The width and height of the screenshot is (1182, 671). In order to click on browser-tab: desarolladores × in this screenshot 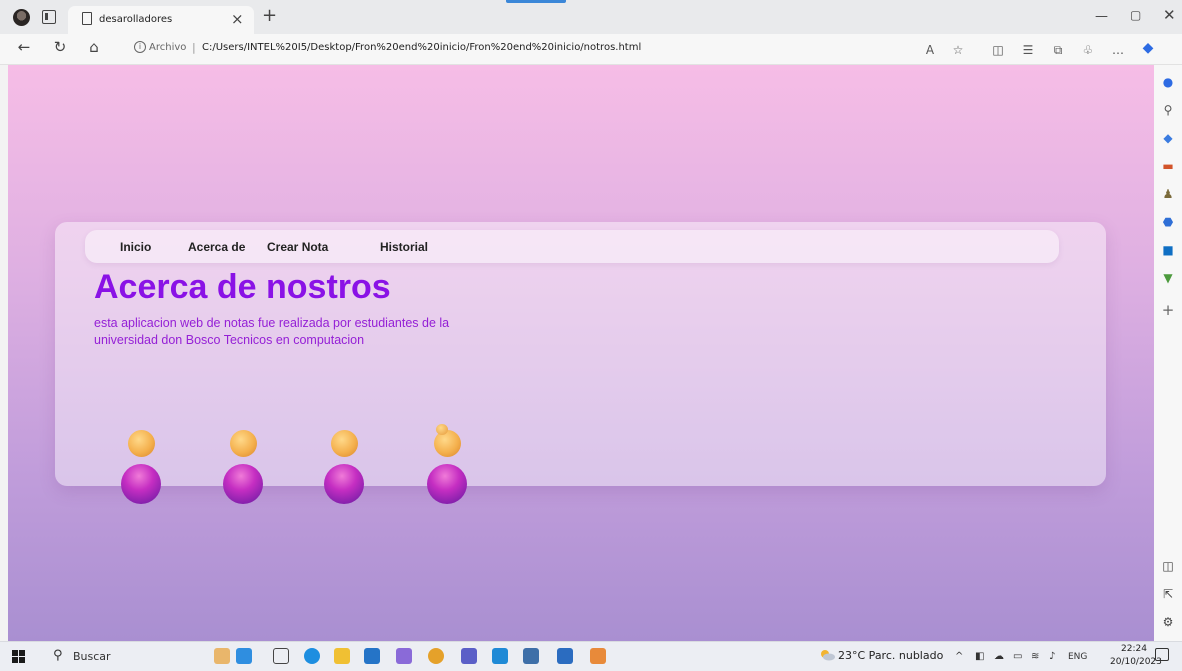, I will do `click(161, 20)`.